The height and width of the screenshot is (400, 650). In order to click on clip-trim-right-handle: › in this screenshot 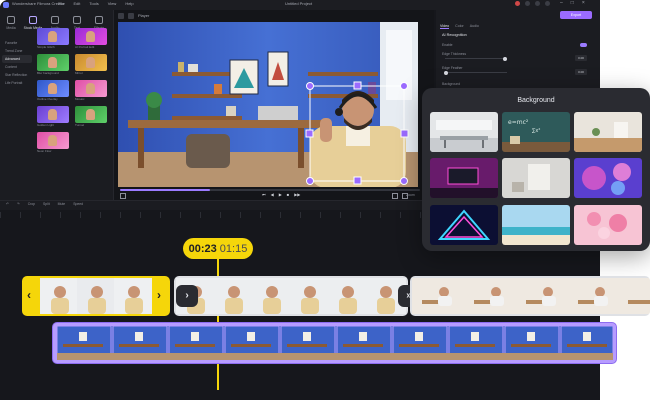, I will do `click(159, 295)`.